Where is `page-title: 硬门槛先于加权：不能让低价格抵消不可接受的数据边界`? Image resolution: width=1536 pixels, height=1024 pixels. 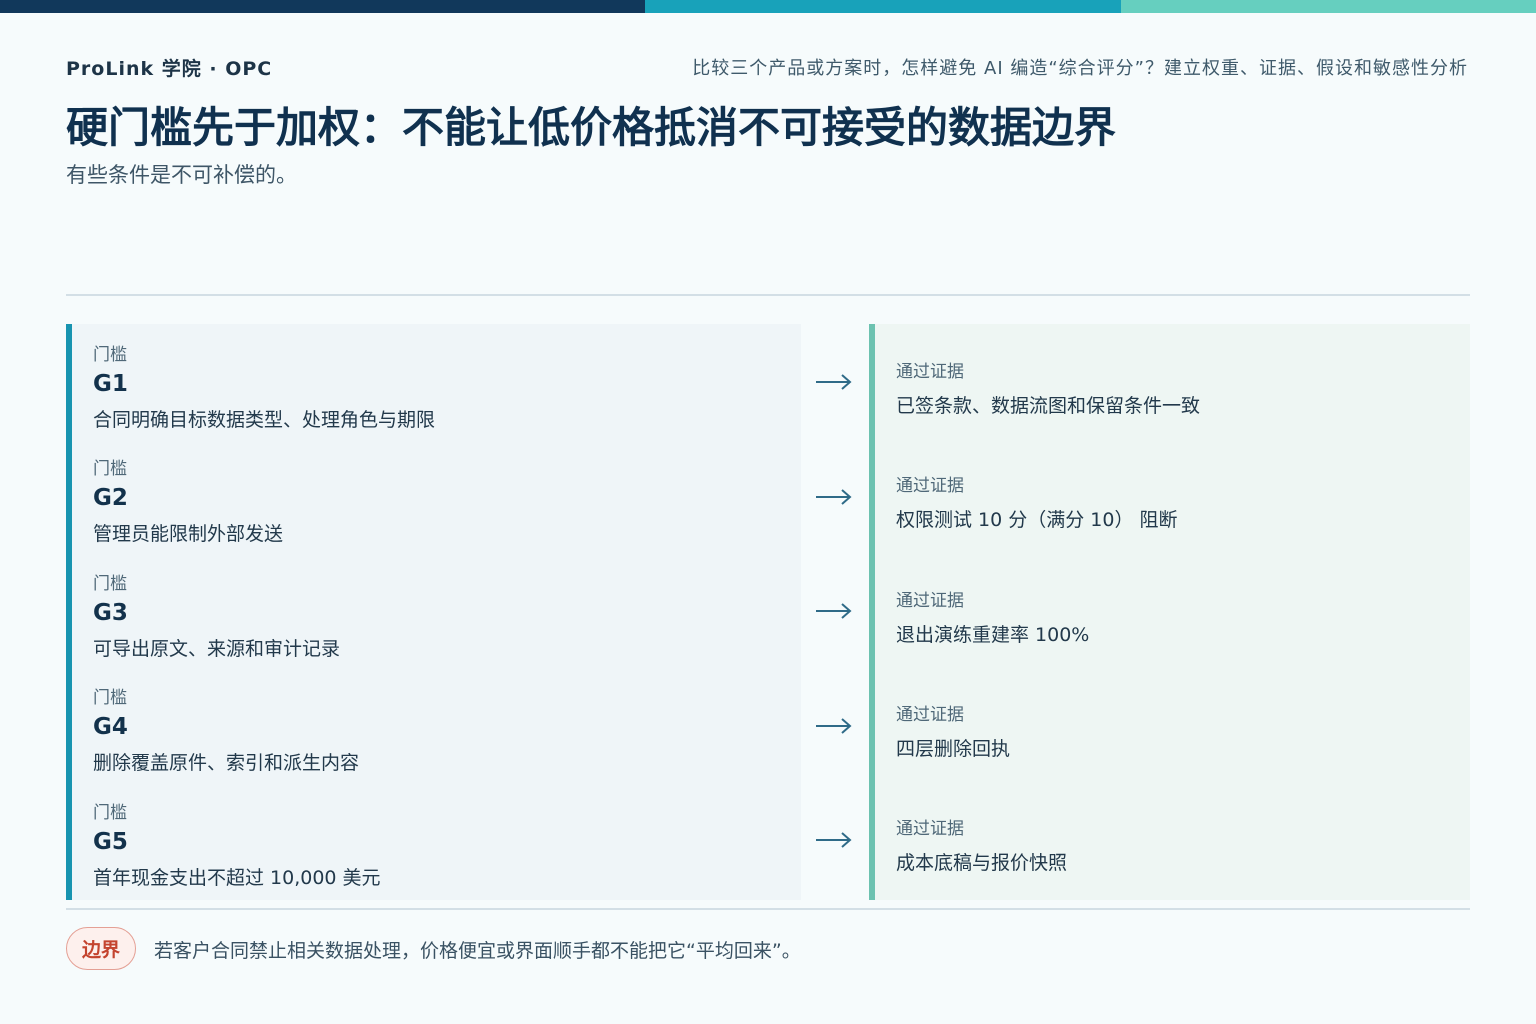
page-title: 硬门槛先于加权：不能让低价格抵消不可接受的数据边界 is located at coordinates (591, 127).